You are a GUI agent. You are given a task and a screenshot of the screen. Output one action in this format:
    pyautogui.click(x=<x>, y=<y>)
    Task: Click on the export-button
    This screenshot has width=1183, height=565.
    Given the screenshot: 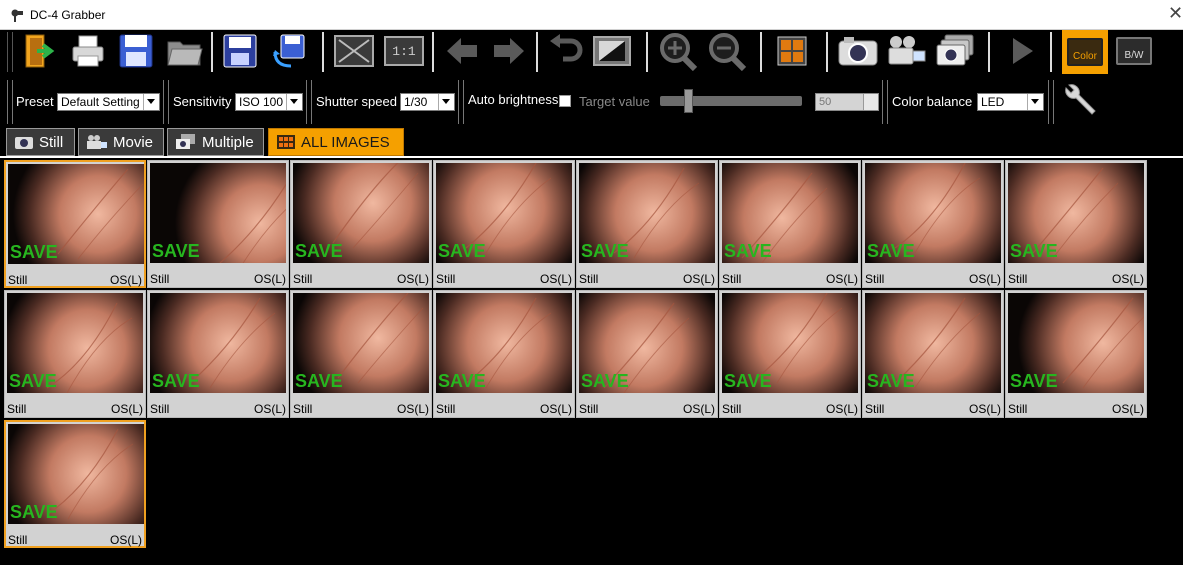 What is the action you would take?
    pyautogui.click(x=288, y=51)
    